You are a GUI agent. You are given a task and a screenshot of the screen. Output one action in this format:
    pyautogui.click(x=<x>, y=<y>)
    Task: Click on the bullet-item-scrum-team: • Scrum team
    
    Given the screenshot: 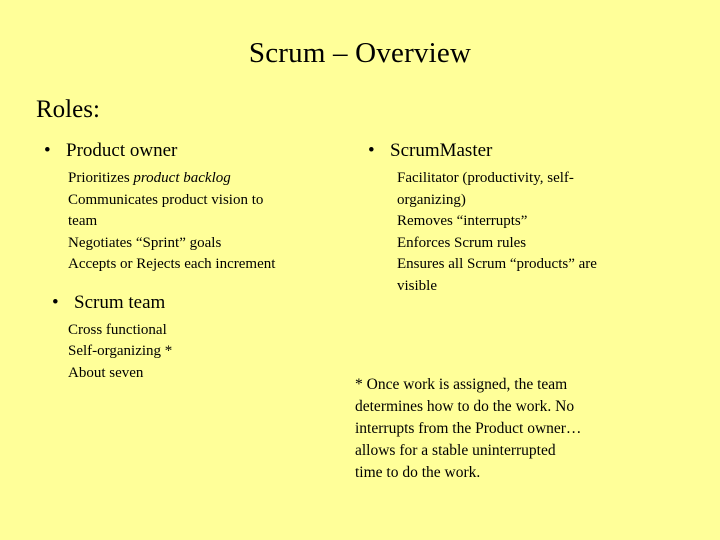 What is the action you would take?
    pyautogui.click(x=196, y=303)
    